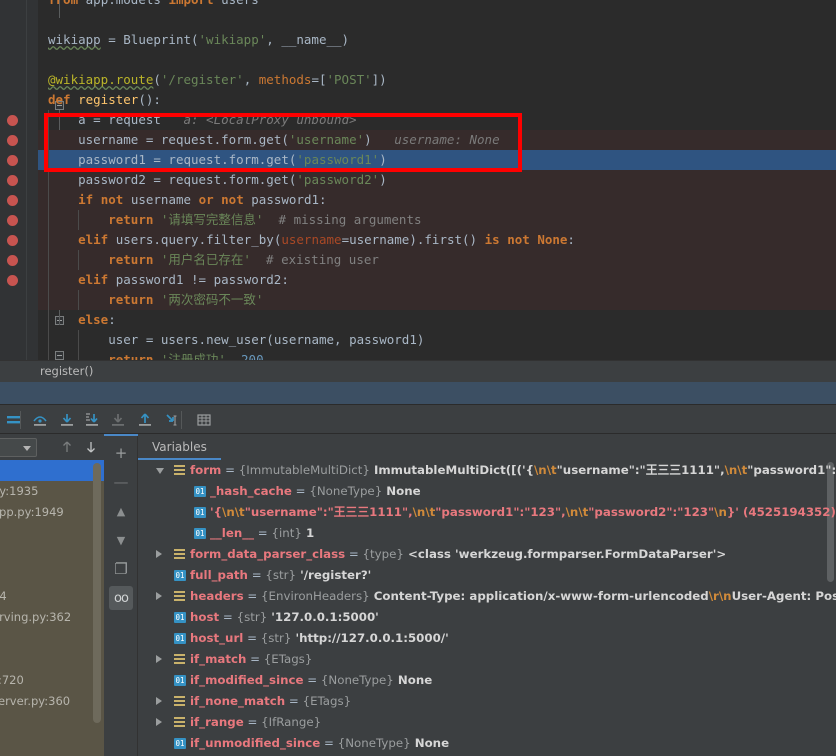  What do you see at coordinates (91, 447) in the screenshot?
I see `frames-down-button` at bounding box center [91, 447].